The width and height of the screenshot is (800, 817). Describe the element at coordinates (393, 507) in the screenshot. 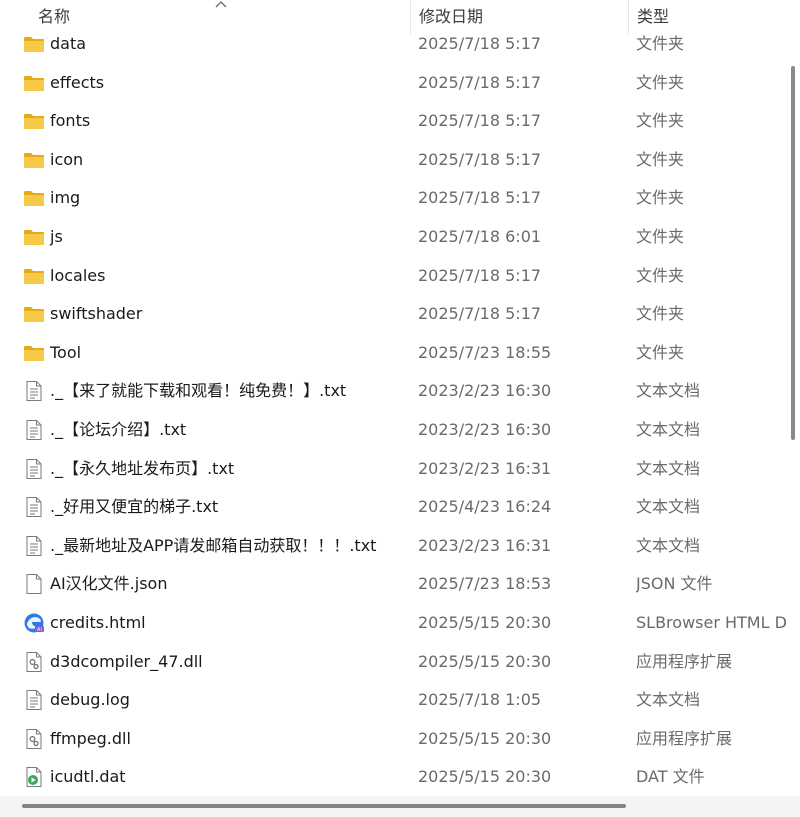

I see `file-row: ._好用又便宜的梯子.txt 2025/4/23 16:24 文本文档` at that location.